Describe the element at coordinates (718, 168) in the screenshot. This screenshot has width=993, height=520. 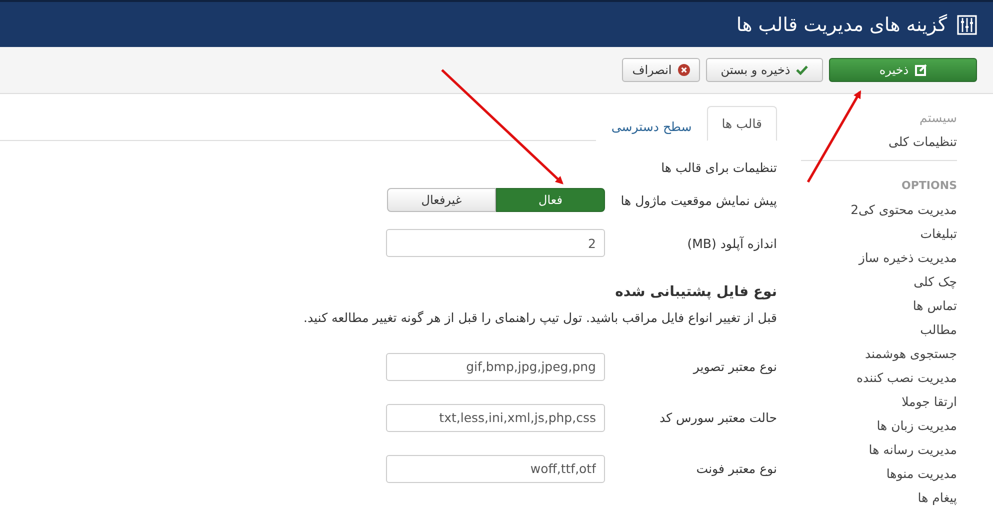
I see `intro-text: تنظیمات برای قالب ها` at that location.